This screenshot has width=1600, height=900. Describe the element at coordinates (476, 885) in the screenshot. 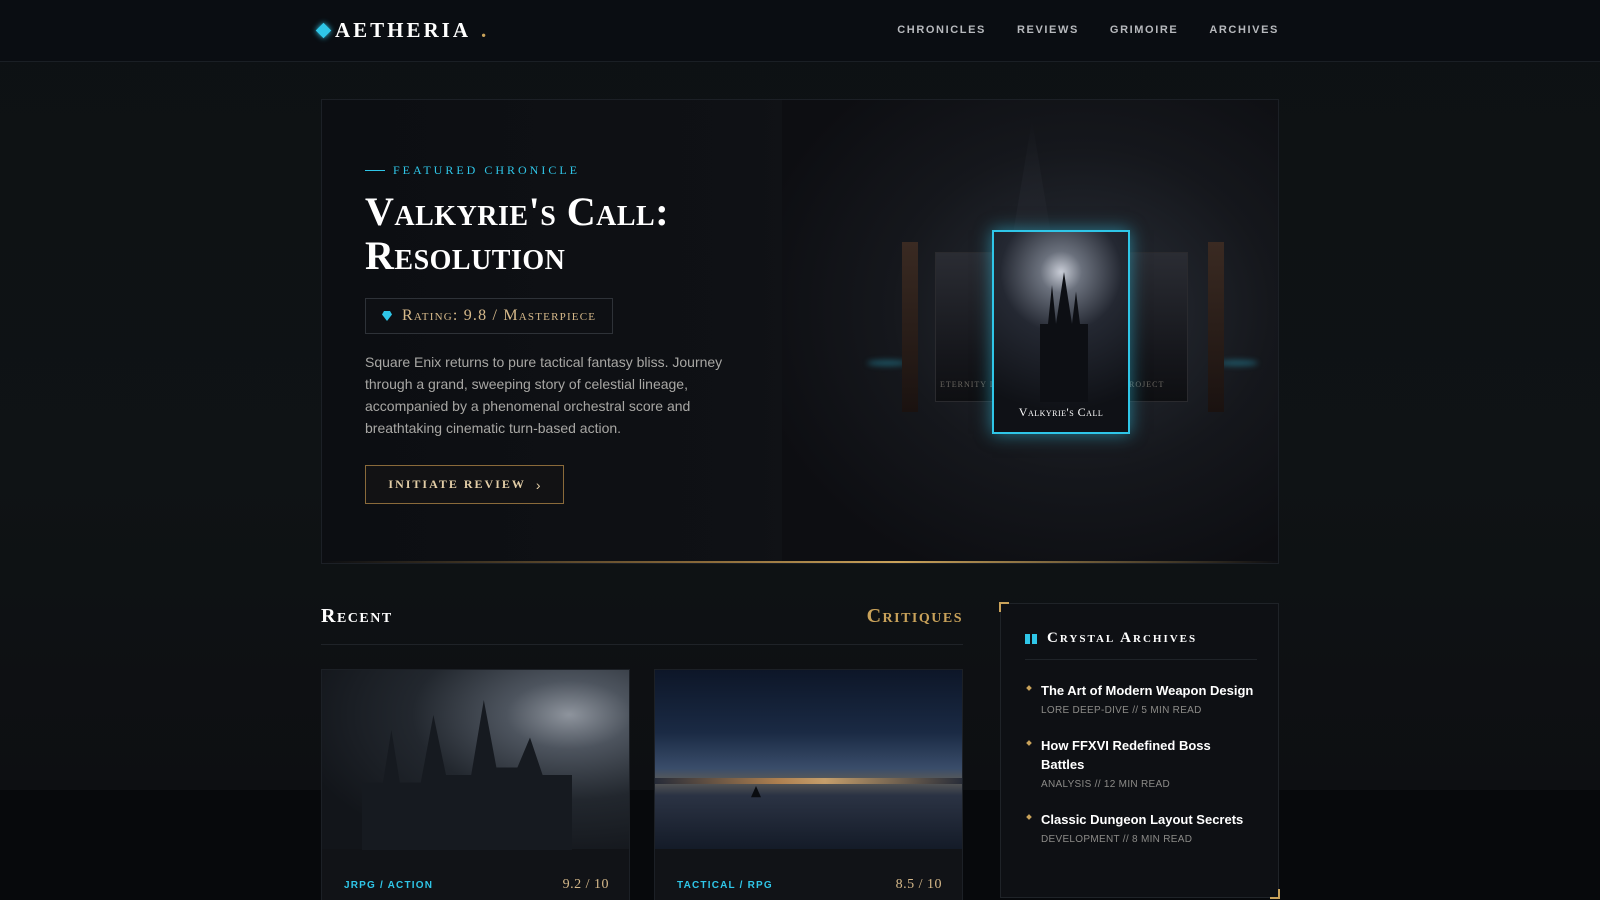

I see `review-card-meta: JRPG / ACTION 9.2 / 10` at that location.